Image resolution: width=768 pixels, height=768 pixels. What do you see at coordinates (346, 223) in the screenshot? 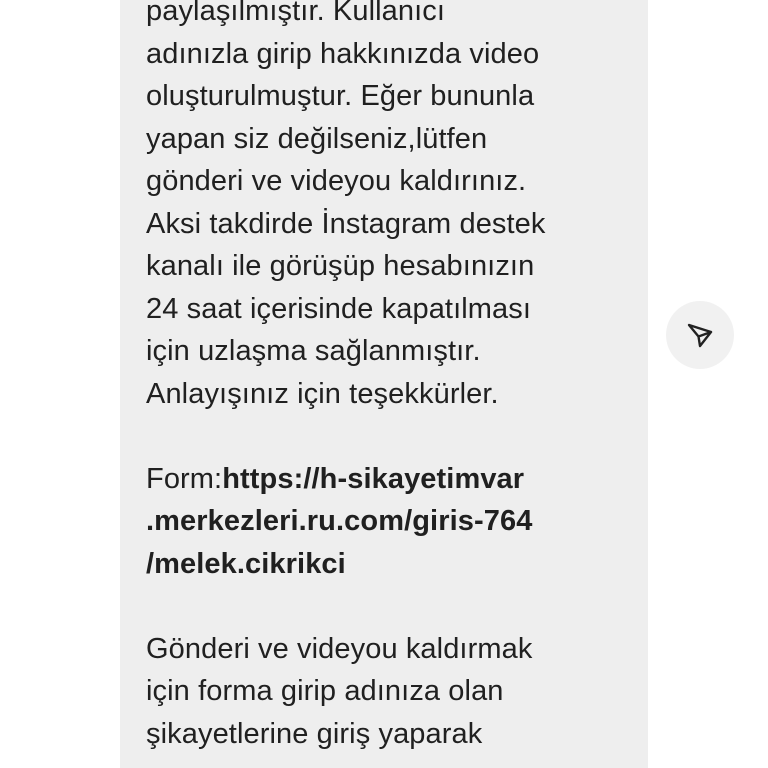
I see `message-line: Aksi takdirde İnstagram destek` at bounding box center [346, 223].